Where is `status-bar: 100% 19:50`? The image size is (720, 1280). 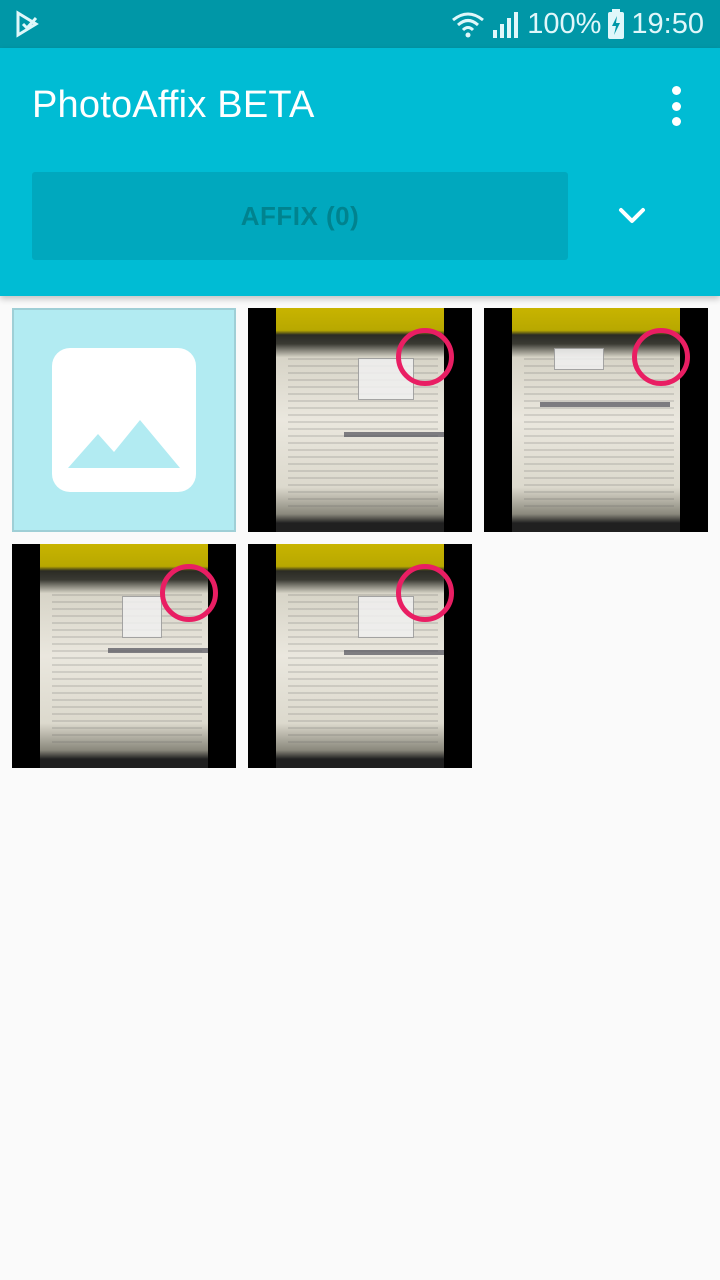
status-bar: 100% 19:50 is located at coordinates (360, 24).